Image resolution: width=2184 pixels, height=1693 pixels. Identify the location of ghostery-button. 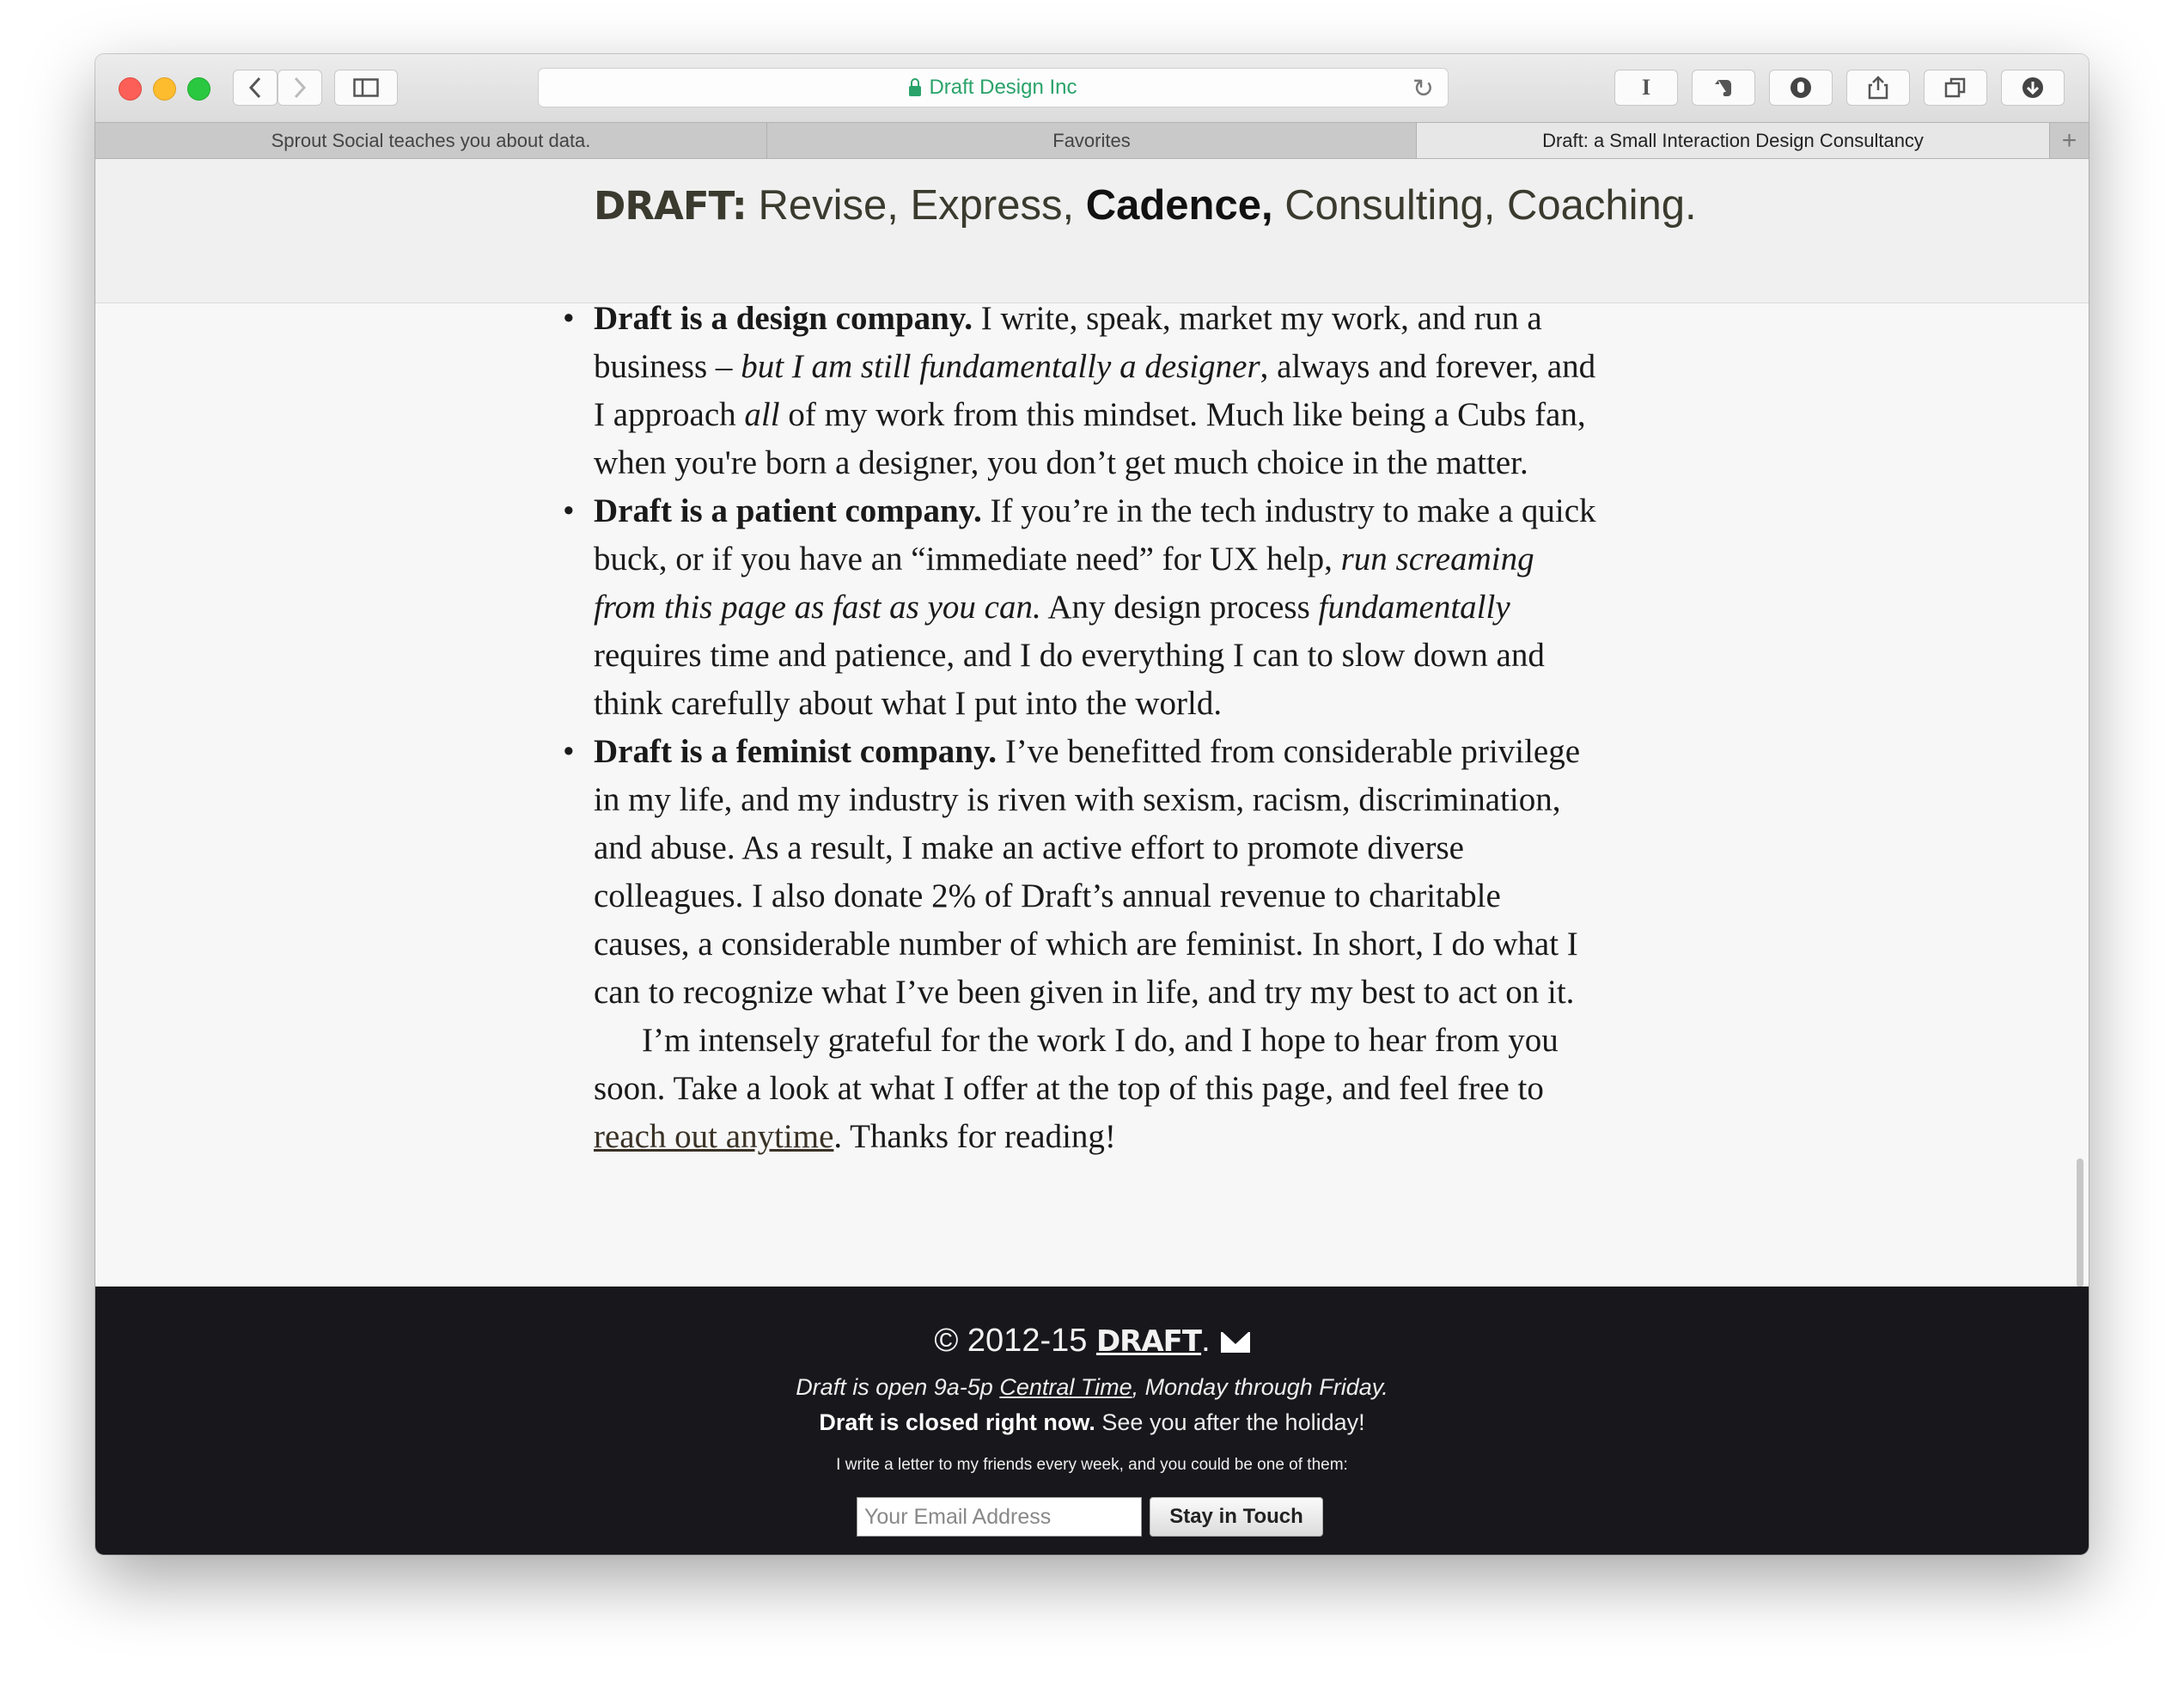
(1801, 88).